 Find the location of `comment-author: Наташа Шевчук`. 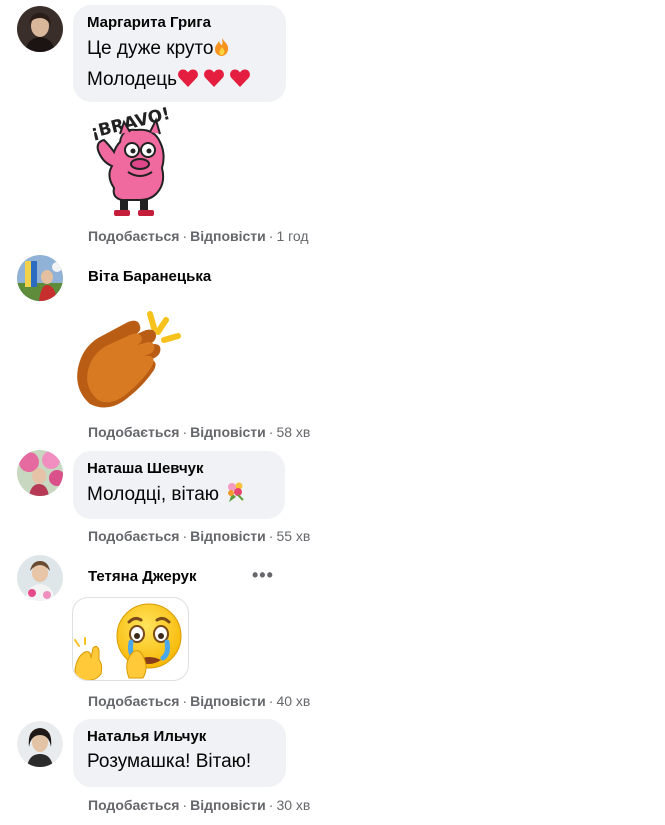

comment-author: Наташа Шевчук is located at coordinates (179, 468).